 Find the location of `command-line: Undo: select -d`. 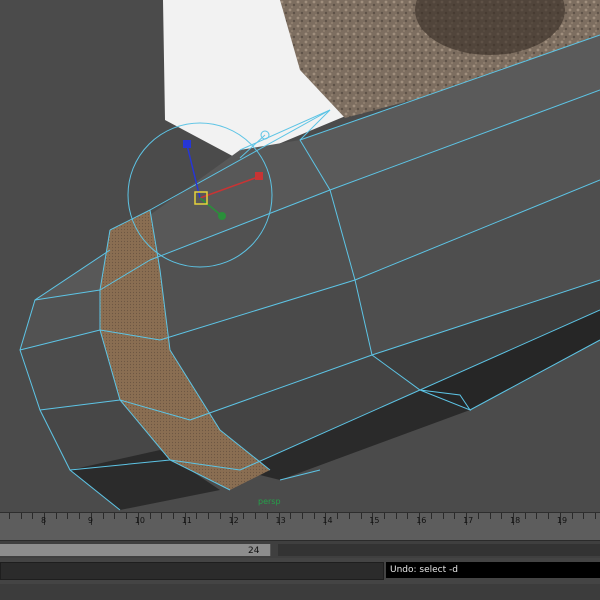

command-line: Undo: select -d is located at coordinates (300, 579).